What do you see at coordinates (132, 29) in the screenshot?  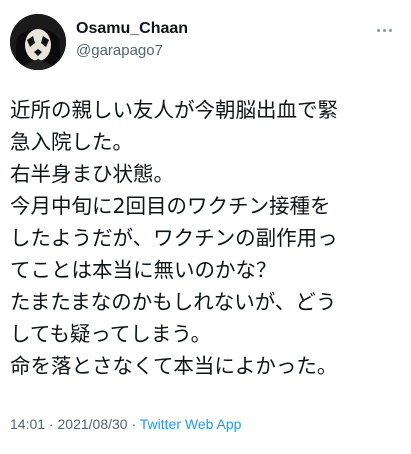 I see `display-name: Osamu_Chaan` at bounding box center [132, 29].